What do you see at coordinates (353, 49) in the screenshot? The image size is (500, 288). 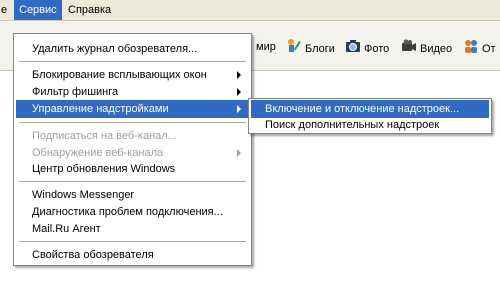 I see `camera-icon` at bounding box center [353, 49].